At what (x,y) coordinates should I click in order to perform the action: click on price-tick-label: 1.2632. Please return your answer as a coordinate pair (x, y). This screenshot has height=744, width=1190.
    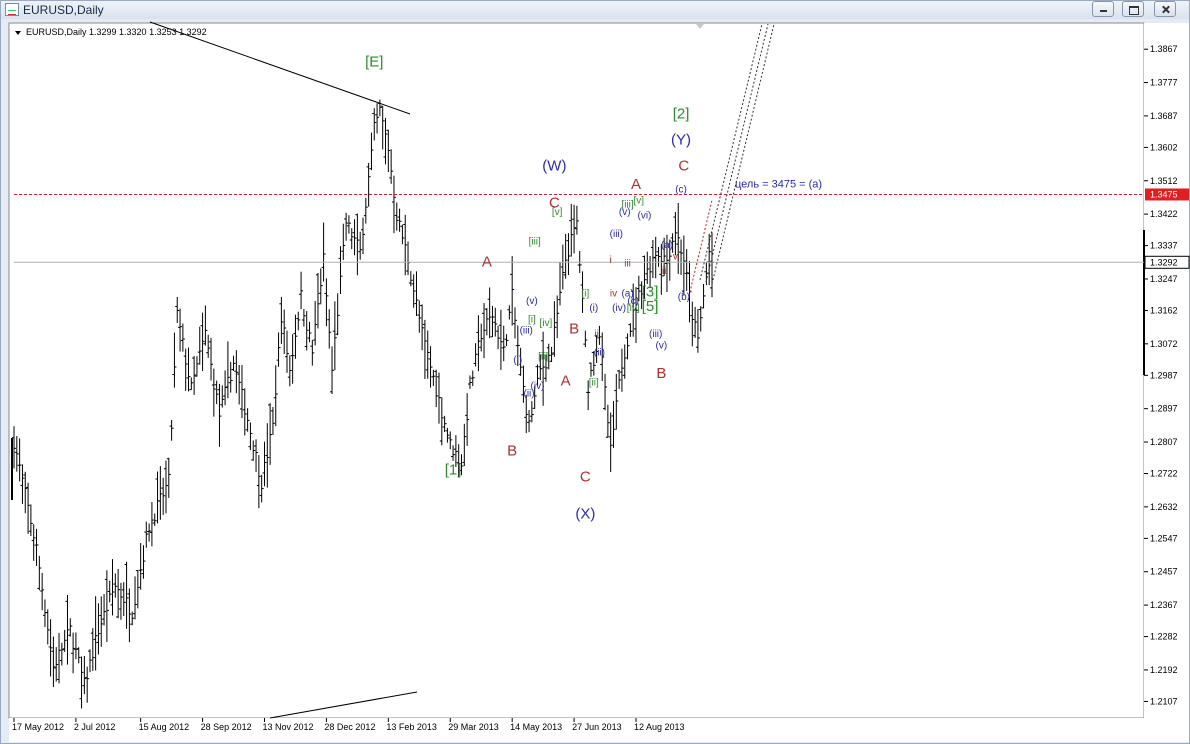
    Looking at the image, I should click on (1164, 507).